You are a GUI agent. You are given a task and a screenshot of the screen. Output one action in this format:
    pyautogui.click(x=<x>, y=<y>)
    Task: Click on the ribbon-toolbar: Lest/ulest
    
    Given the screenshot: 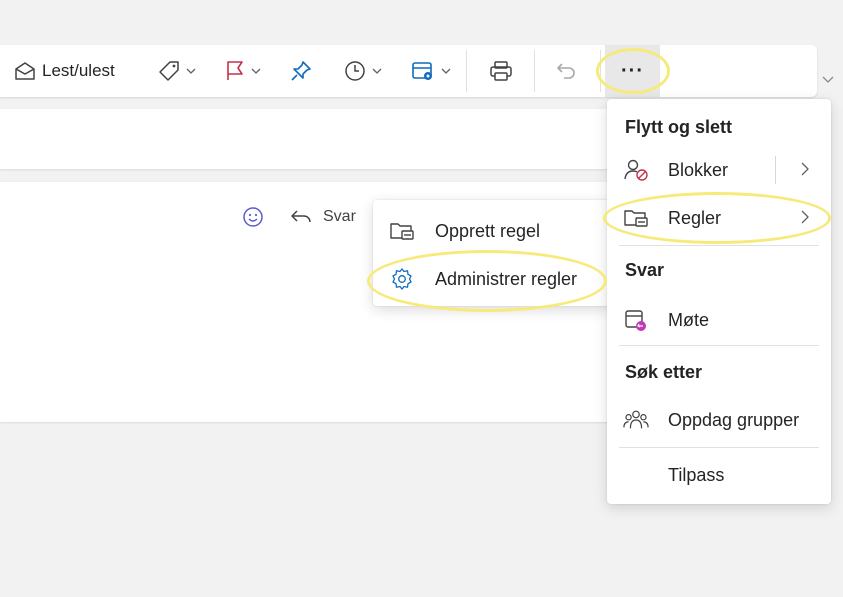 What is the action you would take?
    pyautogui.click(x=408, y=71)
    